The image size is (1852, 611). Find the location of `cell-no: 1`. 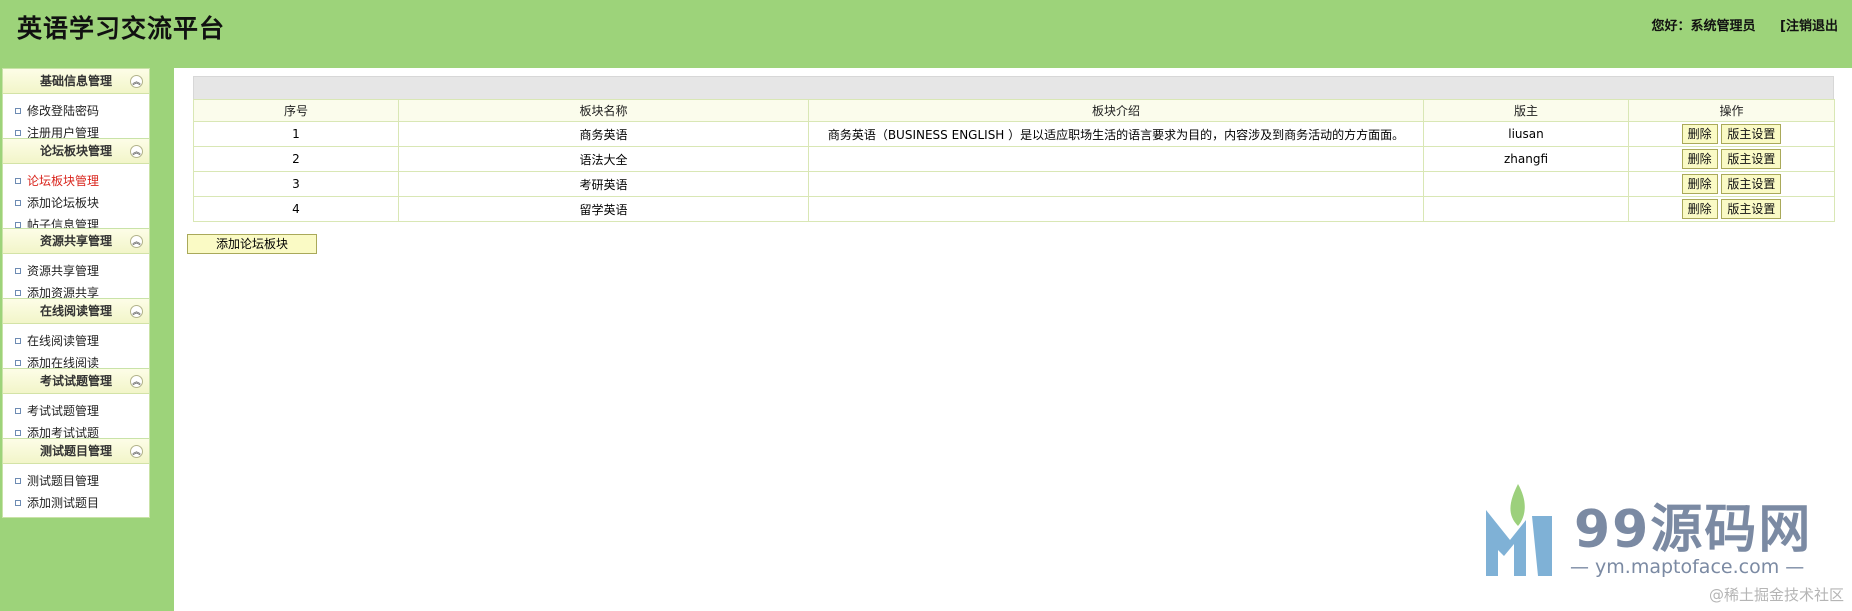

cell-no: 1 is located at coordinates (296, 134).